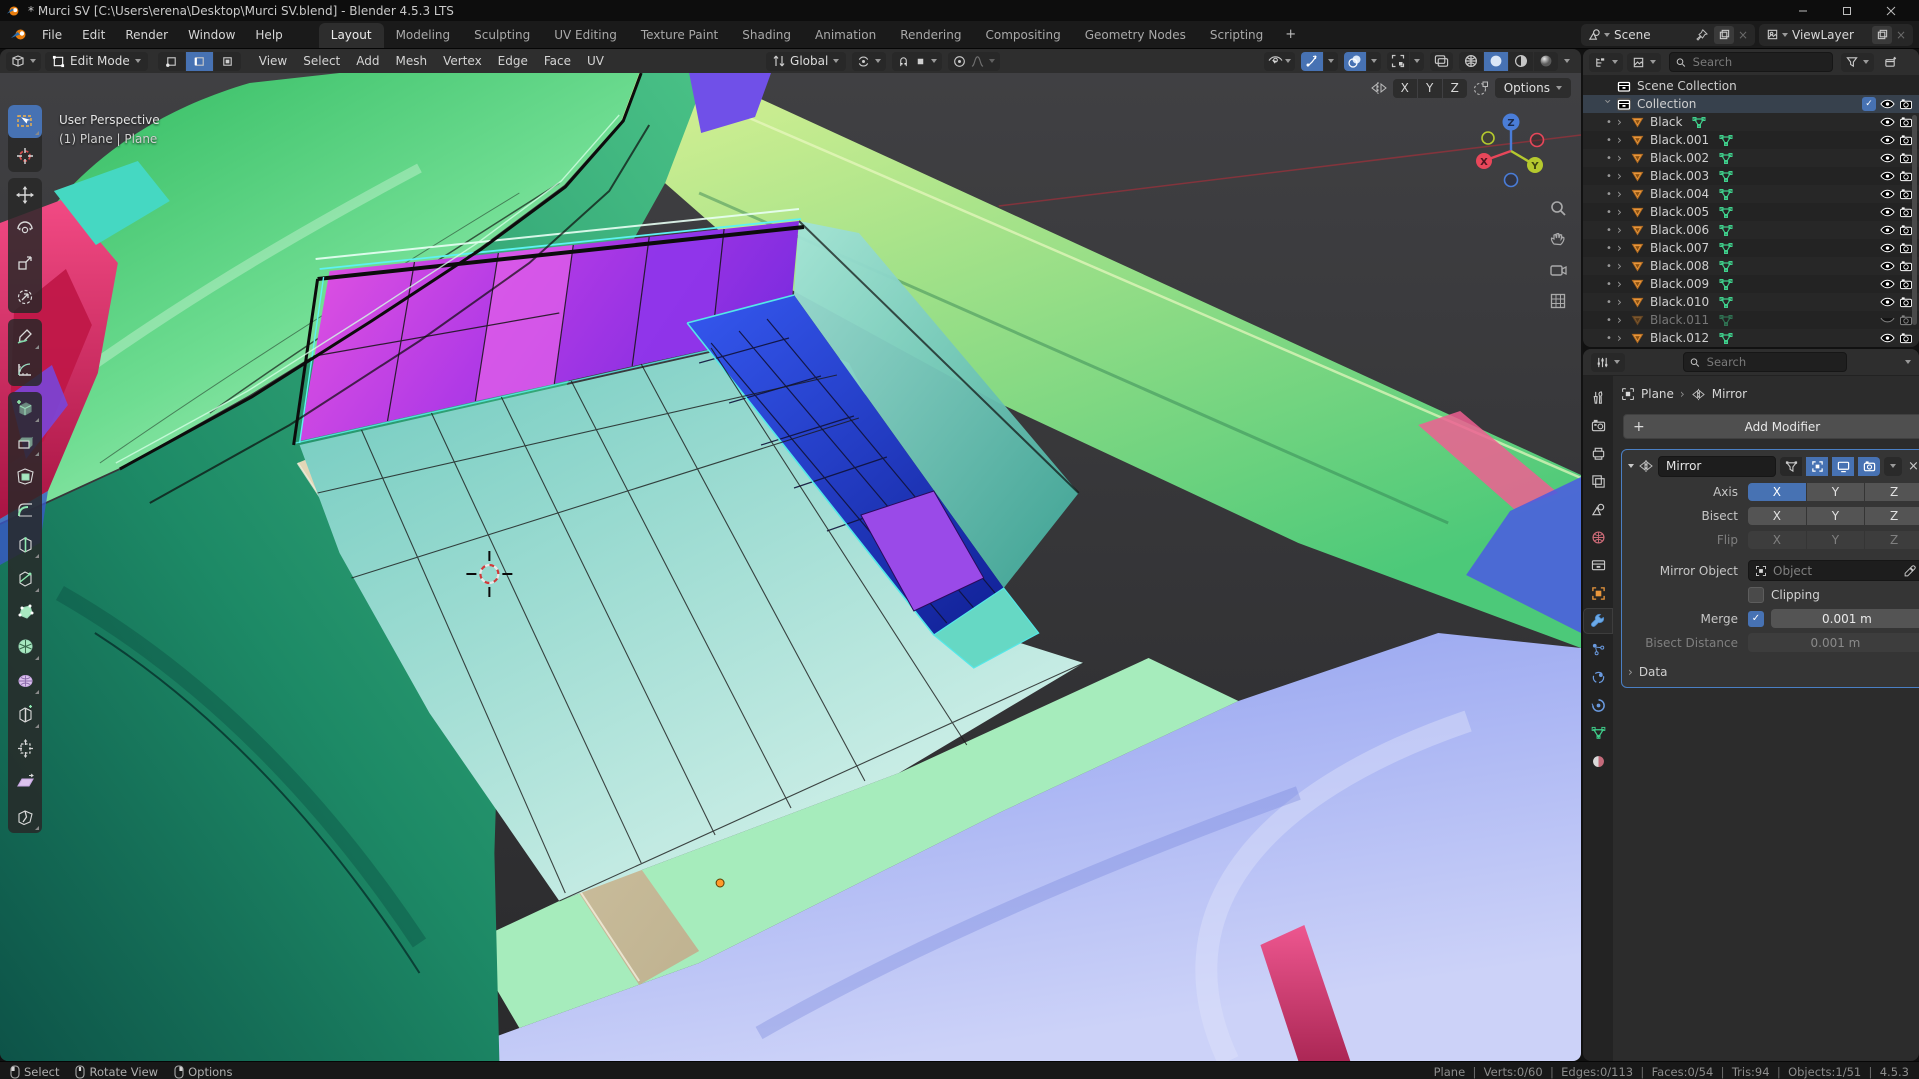 This screenshot has height=1079, width=1919. What do you see at coordinates (1751, 302) in the screenshot?
I see `outliner-object-row-black-010: • › Black.010` at bounding box center [1751, 302].